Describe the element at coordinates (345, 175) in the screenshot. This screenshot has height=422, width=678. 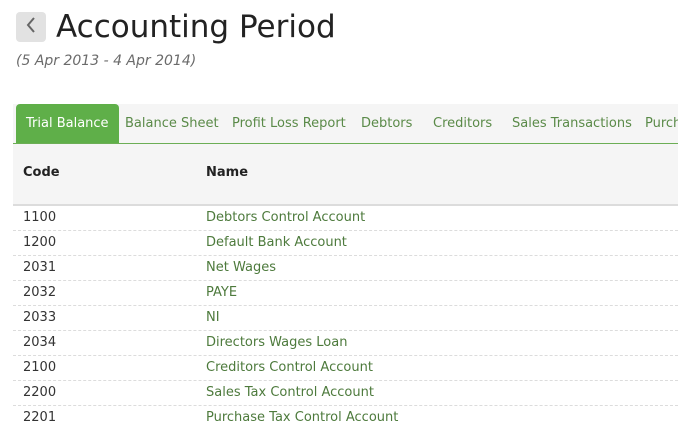
I see `table-header: Code Name` at that location.